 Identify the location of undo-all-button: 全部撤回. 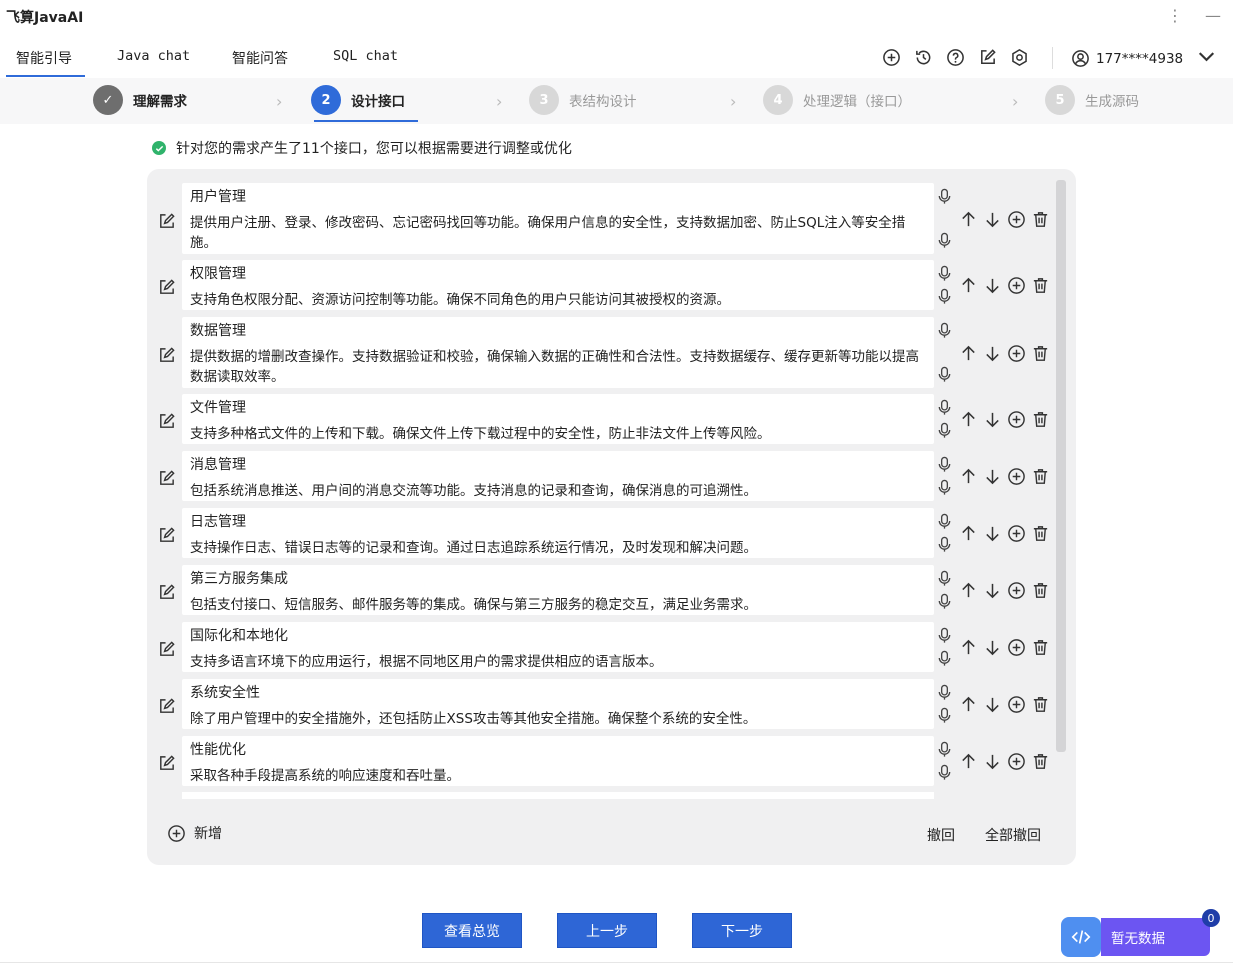
(1013, 835).